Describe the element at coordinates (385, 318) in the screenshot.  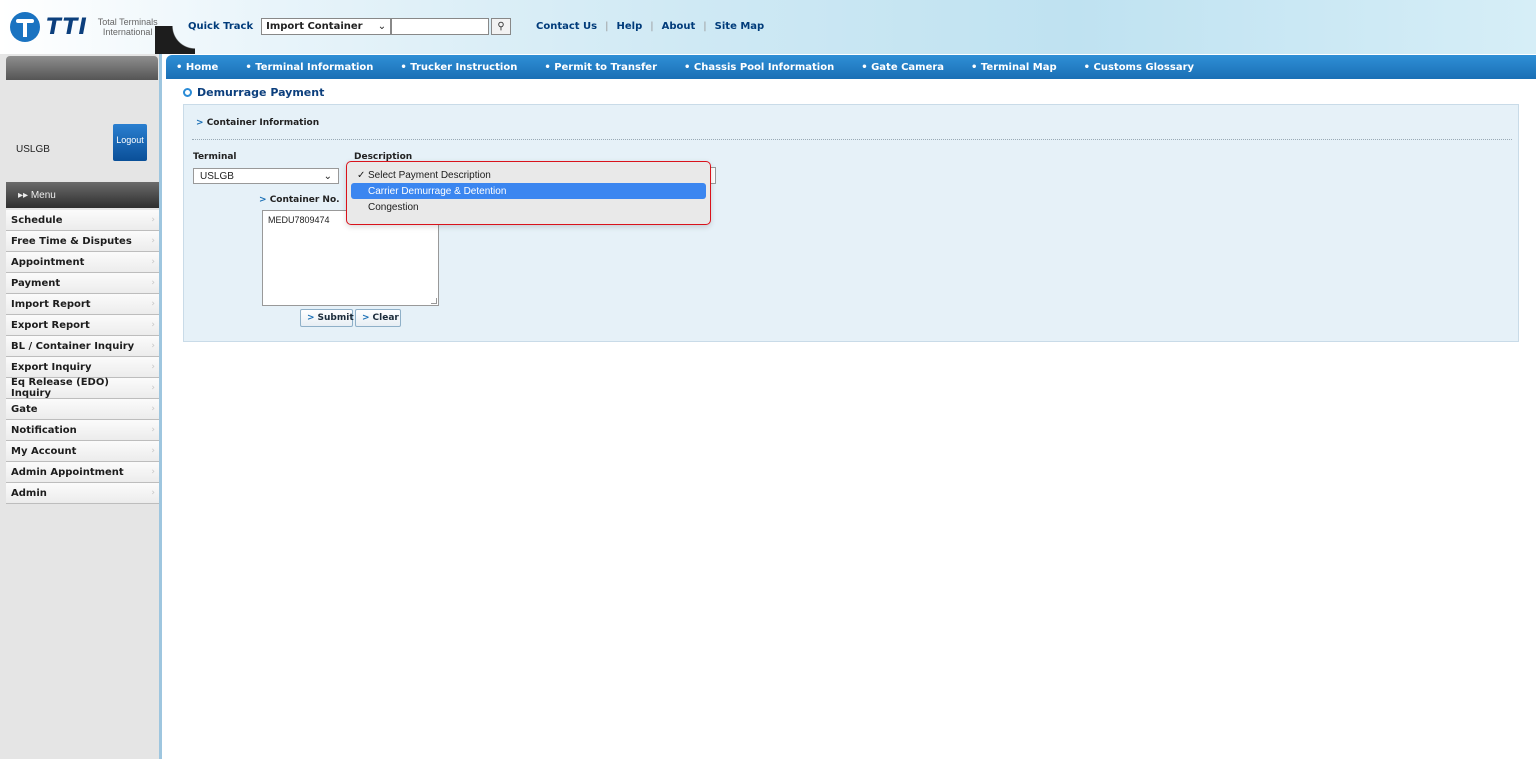
I see `clear-button-label: Clear` at that location.